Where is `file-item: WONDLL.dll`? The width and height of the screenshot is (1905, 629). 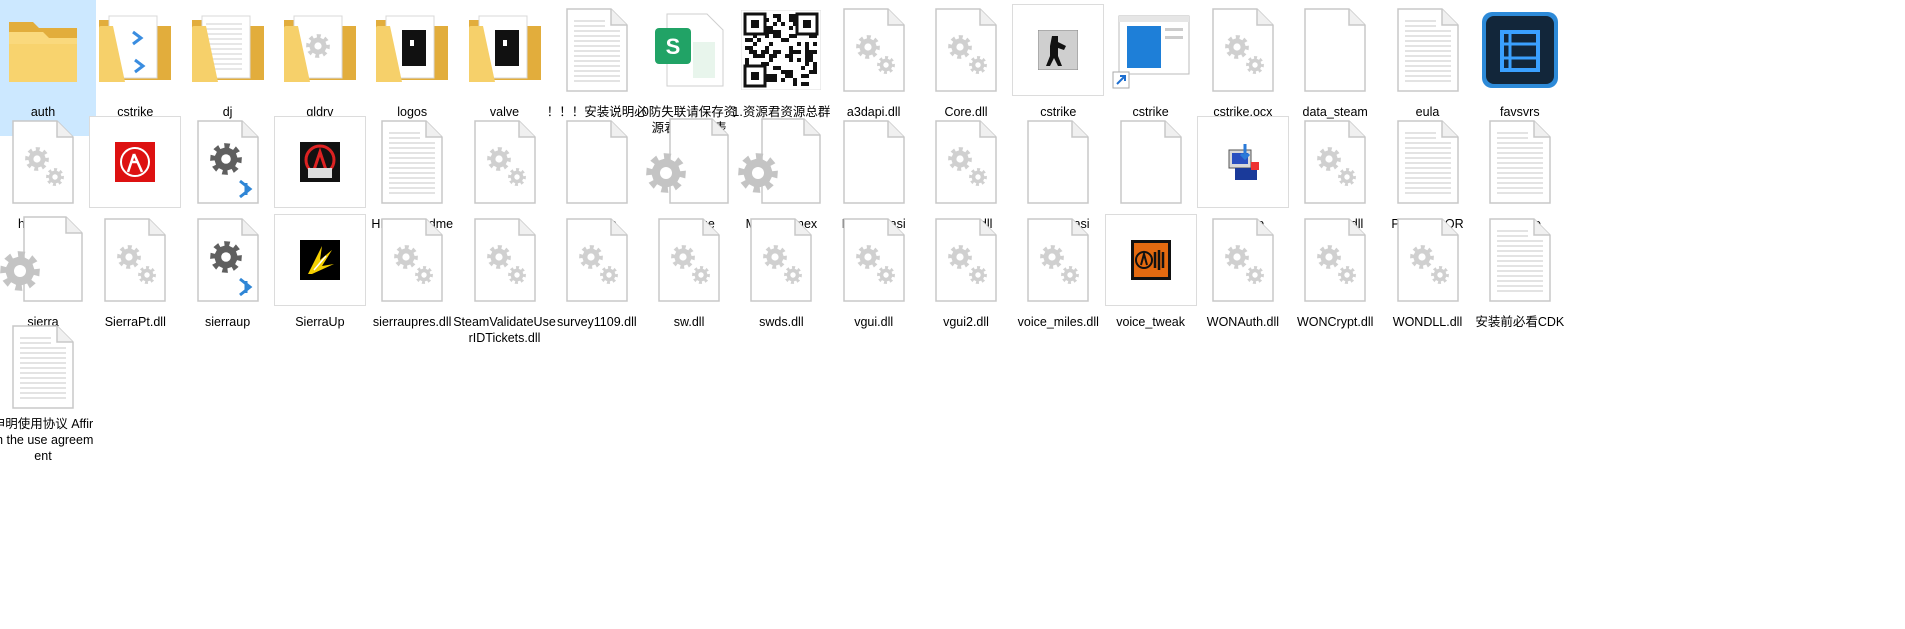
file-item: WONDLL.dll is located at coordinates (1428, 278).